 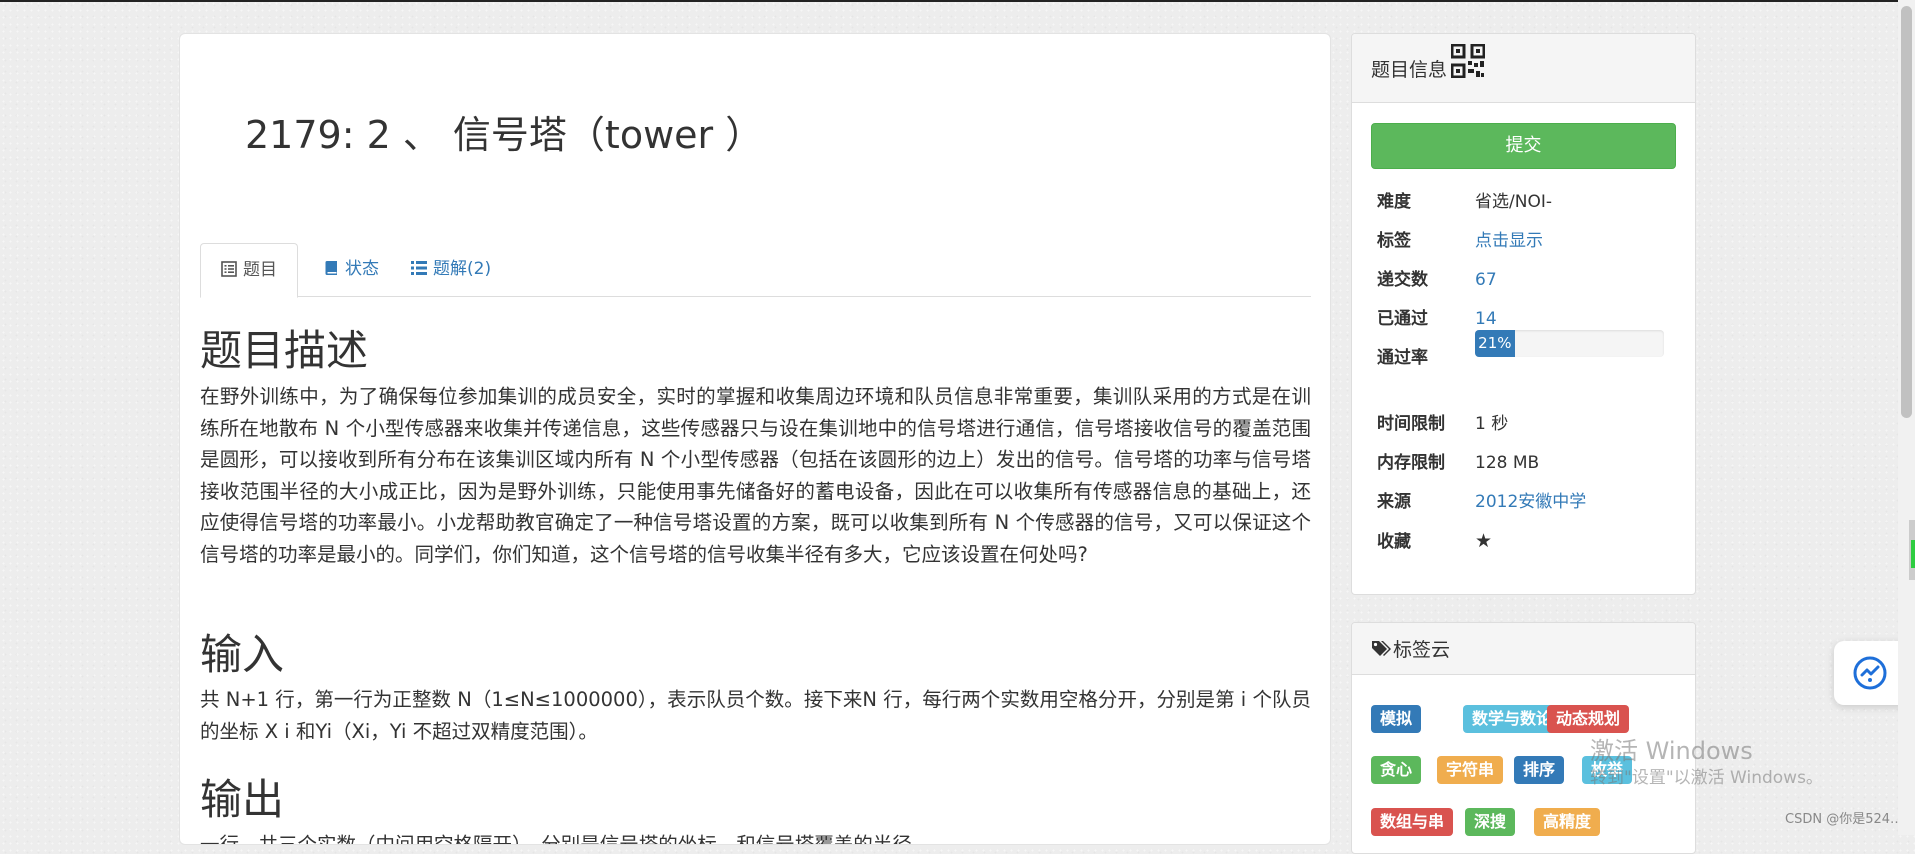 What do you see at coordinates (1437, 319) in the screenshot?
I see `accepted-row: 已通过 14` at bounding box center [1437, 319].